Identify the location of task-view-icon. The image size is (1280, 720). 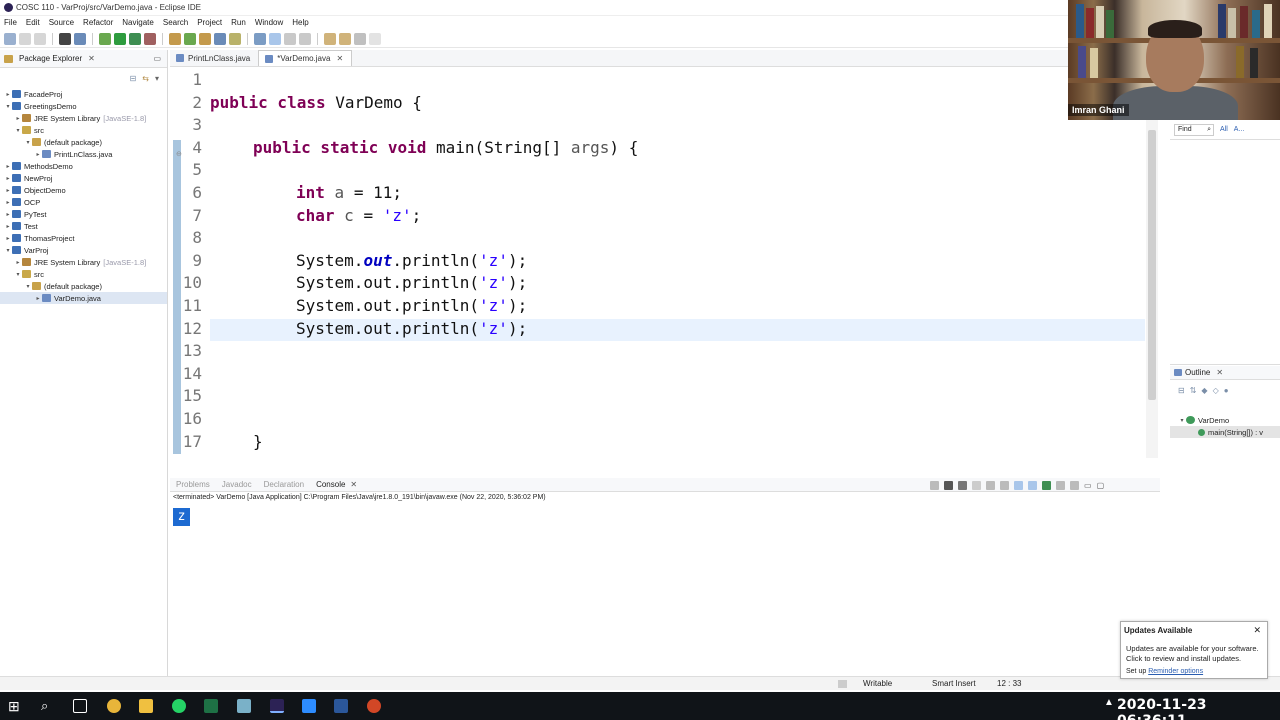
(80, 706).